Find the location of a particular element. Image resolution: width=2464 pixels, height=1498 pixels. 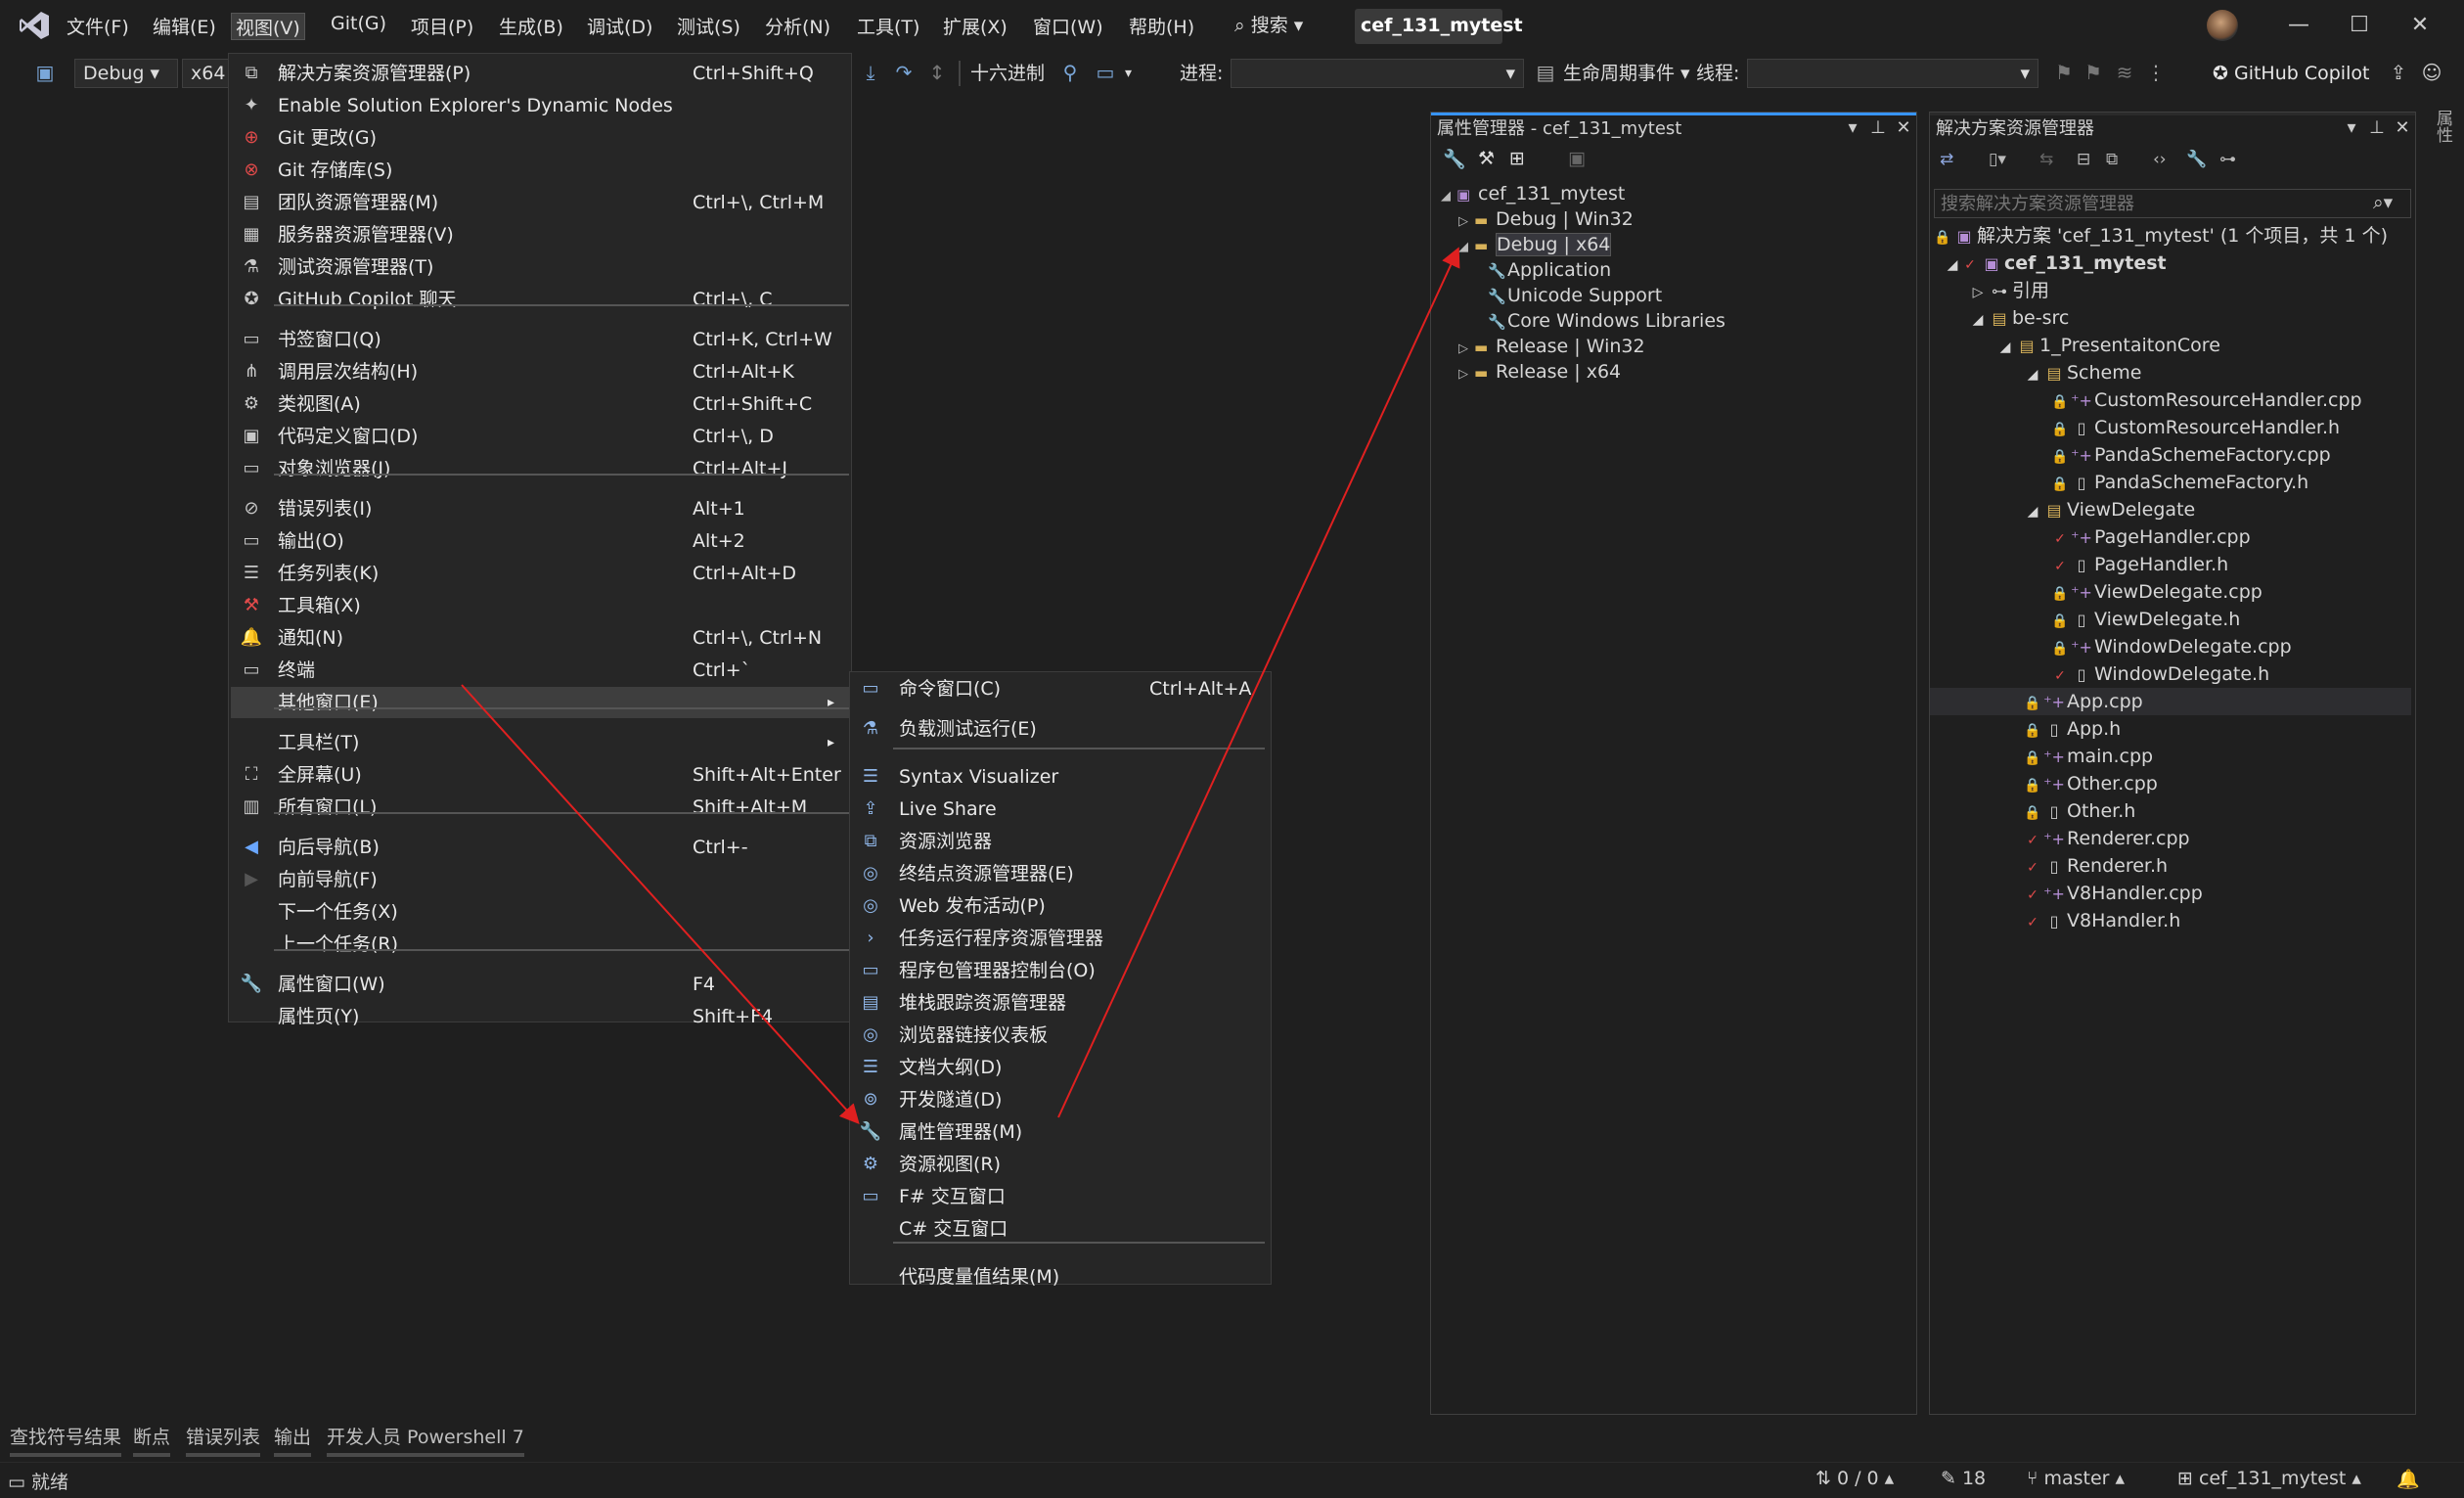

output-icon: ▭ is located at coordinates (16, 1483).